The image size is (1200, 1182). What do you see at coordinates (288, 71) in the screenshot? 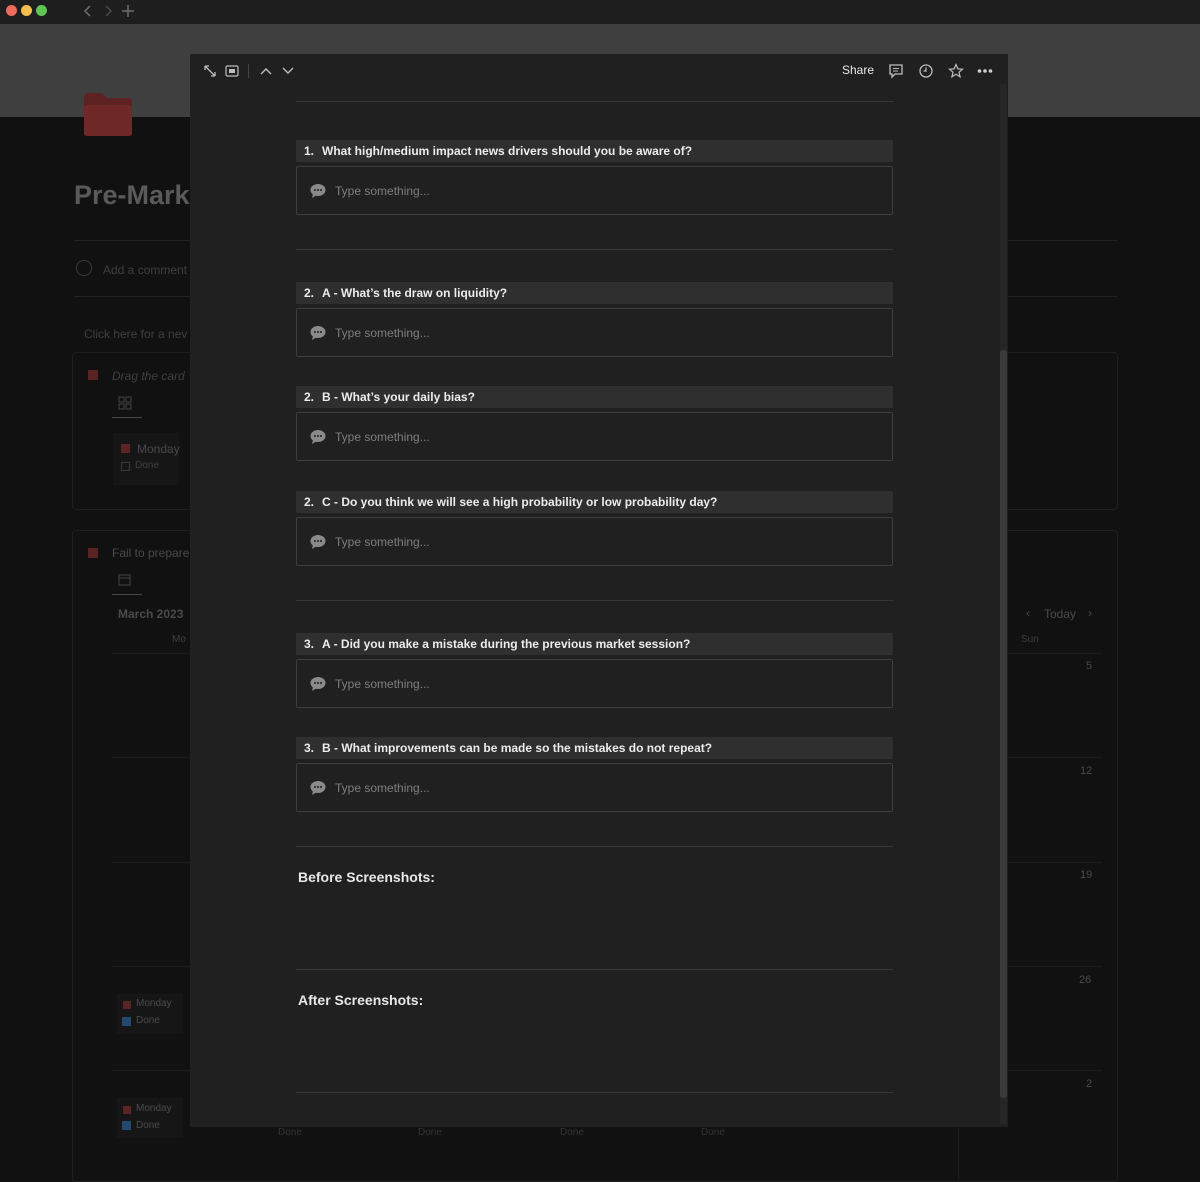
I see `chevron-down-icon` at bounding box center [288, 71].